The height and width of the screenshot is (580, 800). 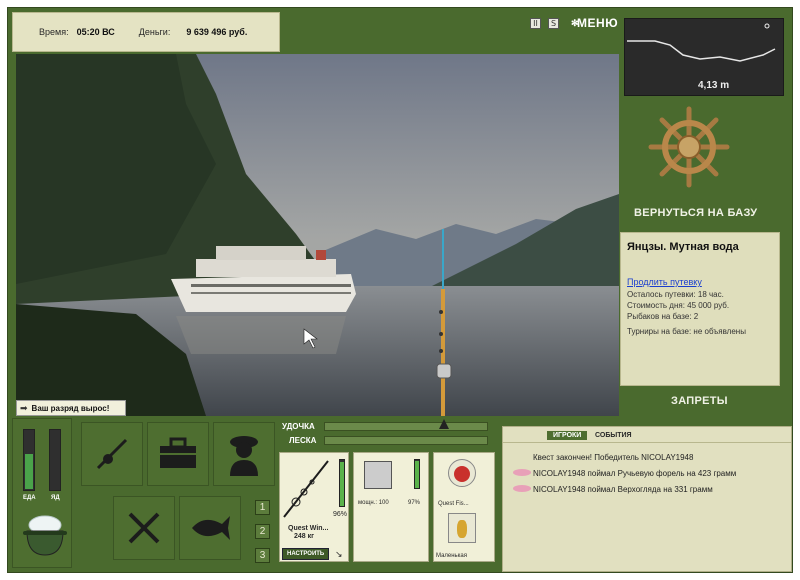 I want to click on rods-slot, so click(x=112, y=454).